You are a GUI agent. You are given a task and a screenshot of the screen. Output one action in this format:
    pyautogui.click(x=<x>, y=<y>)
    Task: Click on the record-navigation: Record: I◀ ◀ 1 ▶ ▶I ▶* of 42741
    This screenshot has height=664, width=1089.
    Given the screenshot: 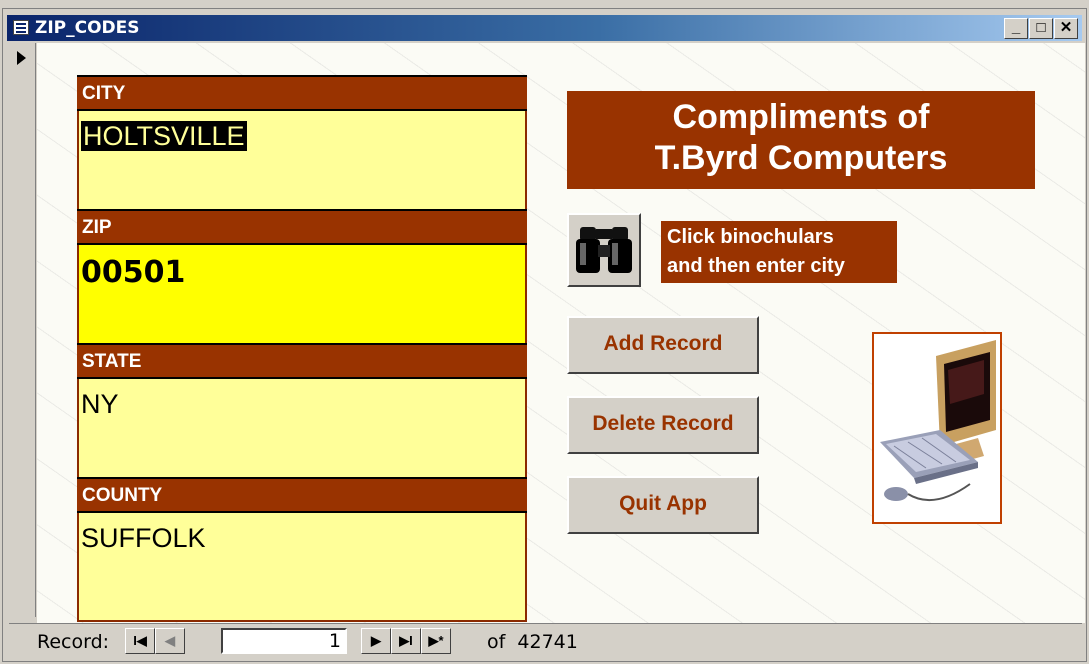 What is the action you would take?
    pyautogui.click(x=545, y=640)
    